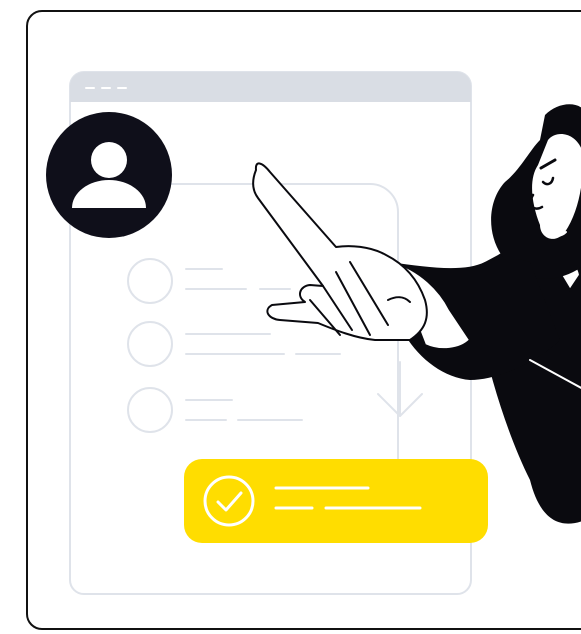 Image resolution: width=581 pixels, height=634 pixels. Describe the element at coordinates (270, 87) in the screenshot. I see `window-titlebar` at that location.